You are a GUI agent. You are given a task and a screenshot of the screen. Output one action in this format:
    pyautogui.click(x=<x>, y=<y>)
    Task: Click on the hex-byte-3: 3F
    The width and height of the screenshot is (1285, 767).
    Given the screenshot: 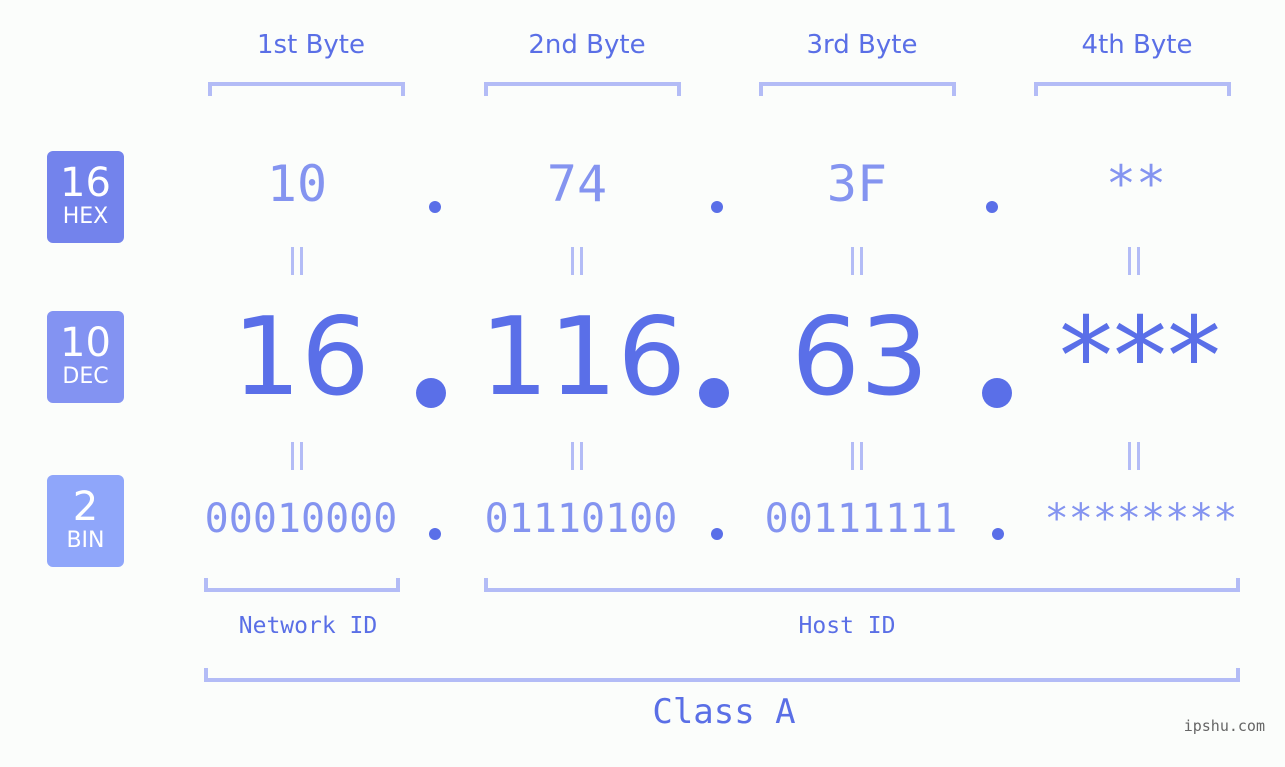 What is the action you would take?
    pyautogui.click(x=857, y=184)
    